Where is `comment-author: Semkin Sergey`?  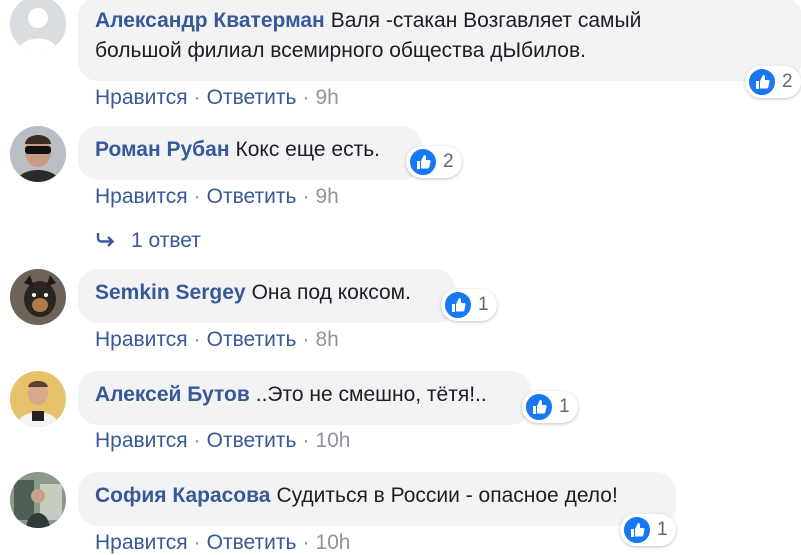 comment-author: Semkin Sergey is located at coordinates (170, 292).